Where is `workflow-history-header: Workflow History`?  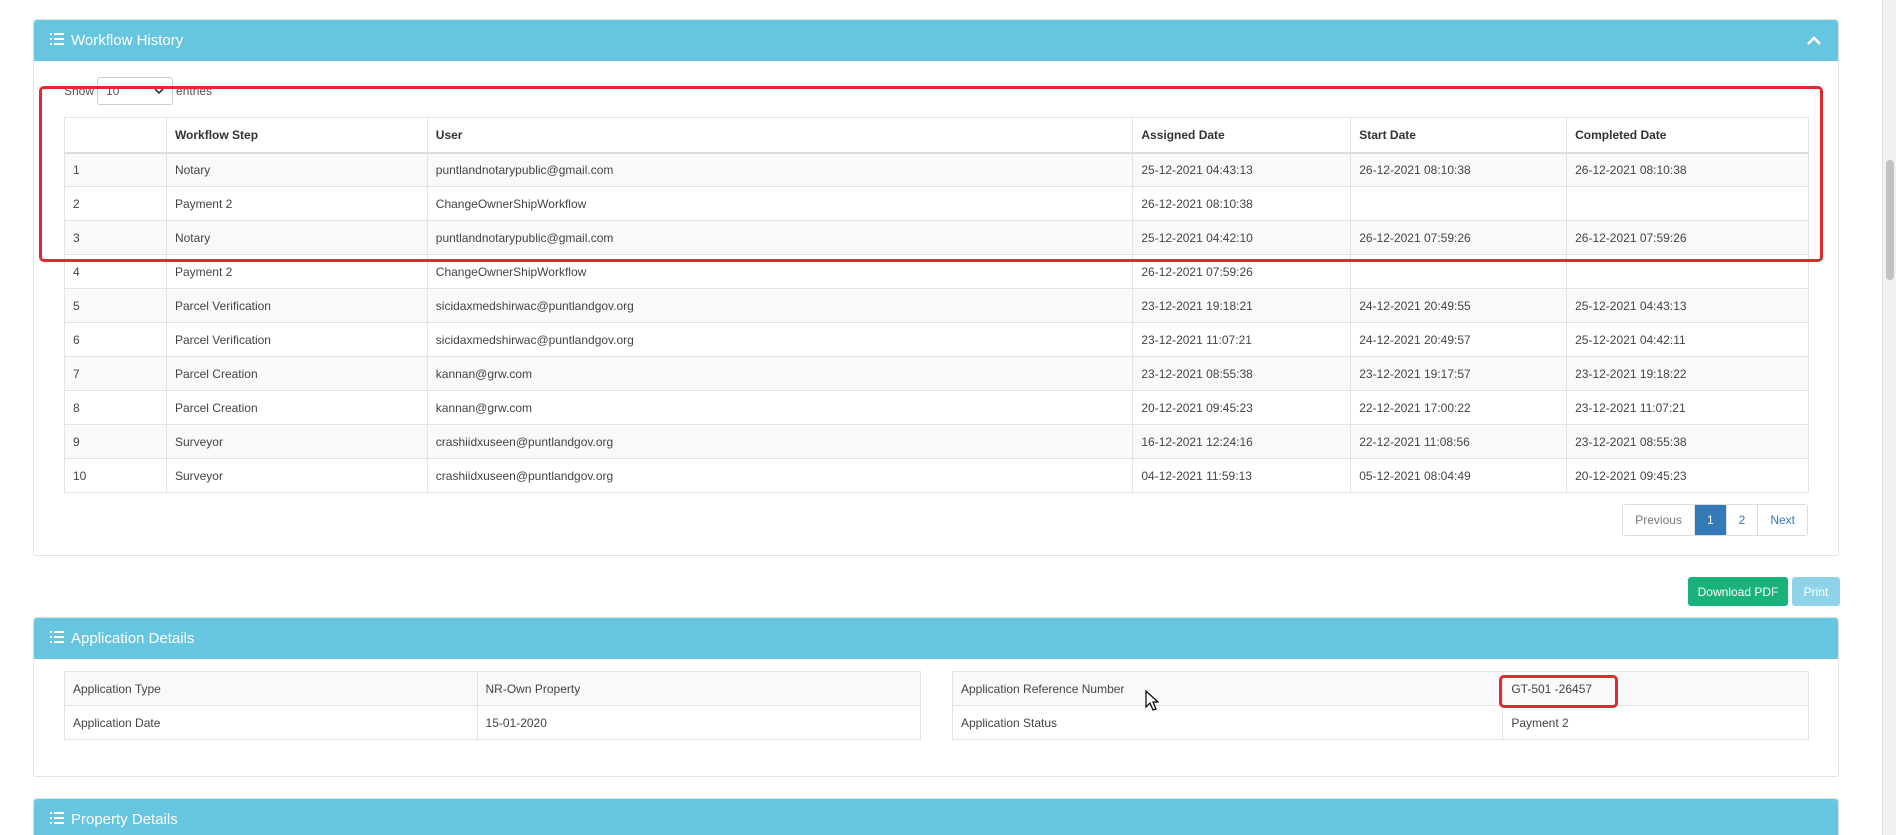
workflow-history-header: Workflow History is located at coordinates (936, 40).